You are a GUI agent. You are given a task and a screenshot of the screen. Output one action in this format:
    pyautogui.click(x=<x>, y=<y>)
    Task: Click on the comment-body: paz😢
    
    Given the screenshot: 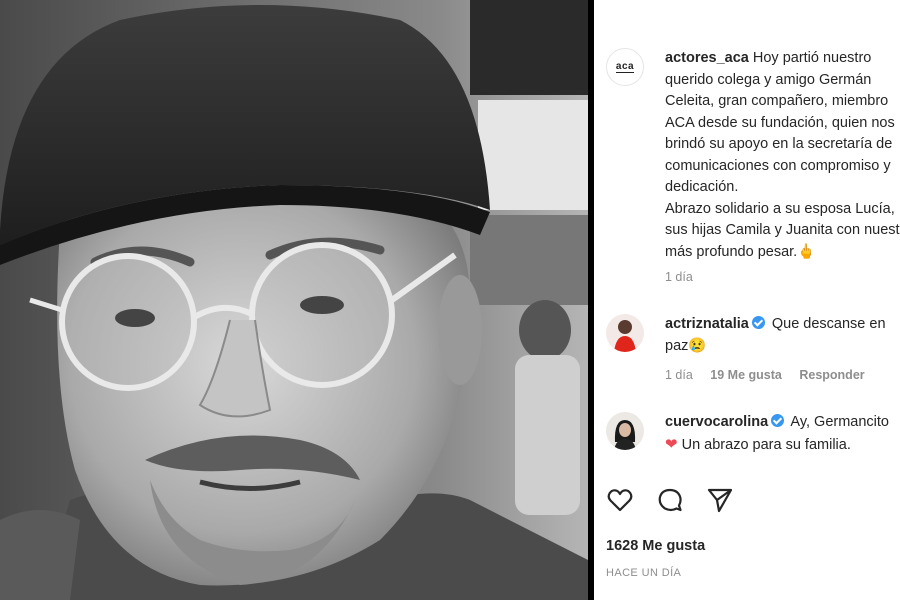 What is the action you would take?
    pyautogui.click(x=686, y=345)
    